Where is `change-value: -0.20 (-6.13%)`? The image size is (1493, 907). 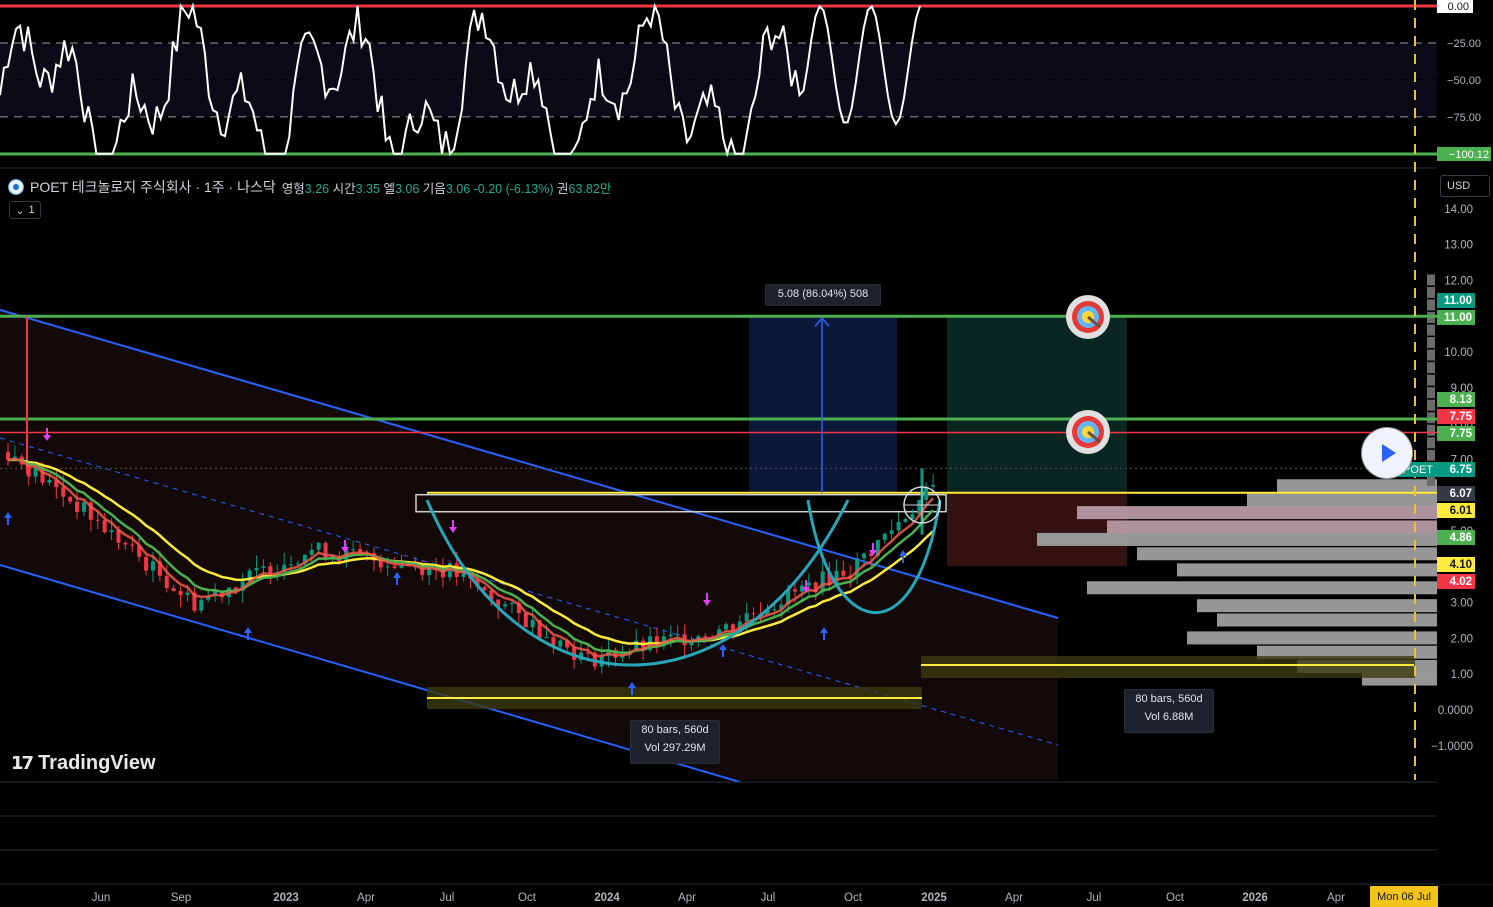
change-value: -0.20 (-6.13%) is located at coordinates (513, 188).